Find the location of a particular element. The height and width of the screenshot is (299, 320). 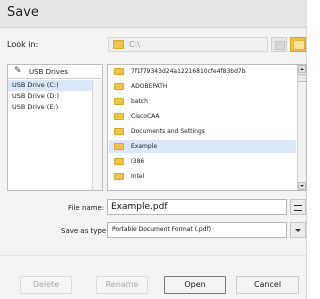

scroll-up-icon is located at coordinates (302, 69).